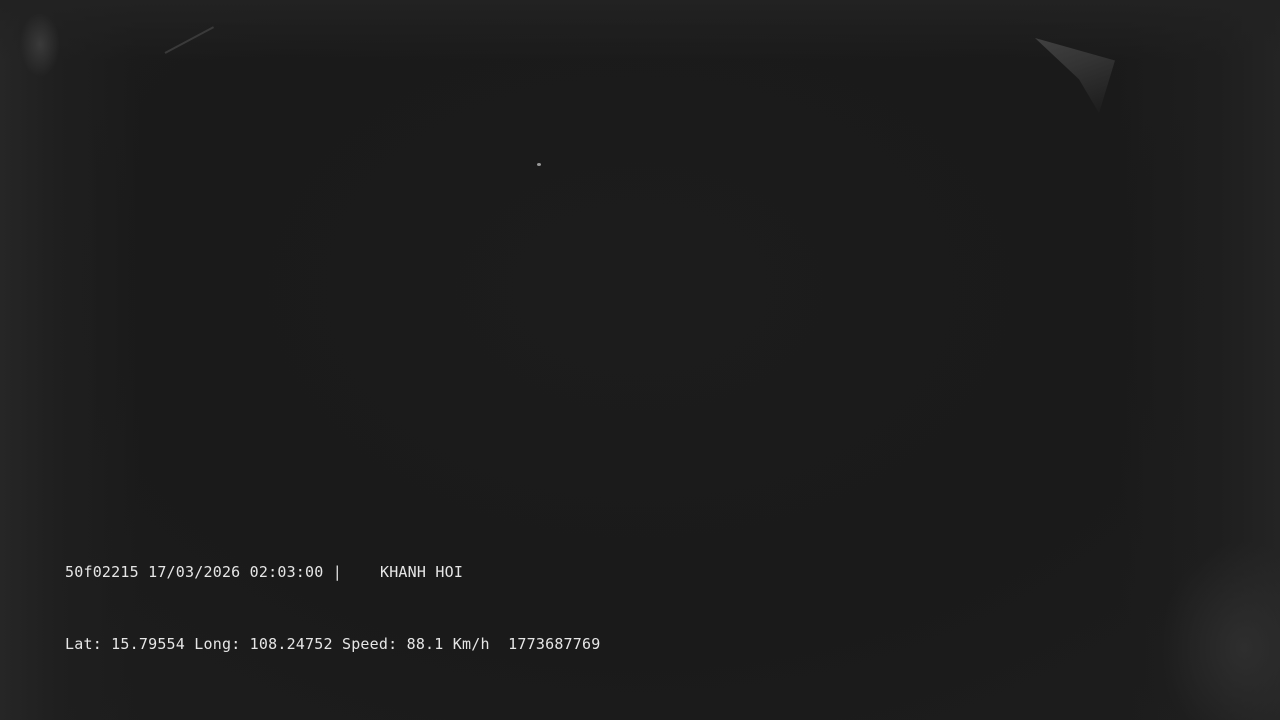  I want to click on osd-time: 02:03:00, so click(286, 572).